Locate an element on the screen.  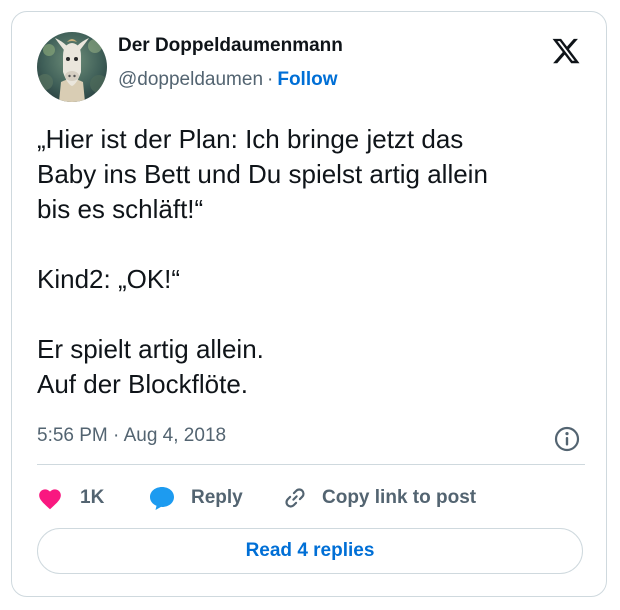
avatar is located at coordinates (72, 67).